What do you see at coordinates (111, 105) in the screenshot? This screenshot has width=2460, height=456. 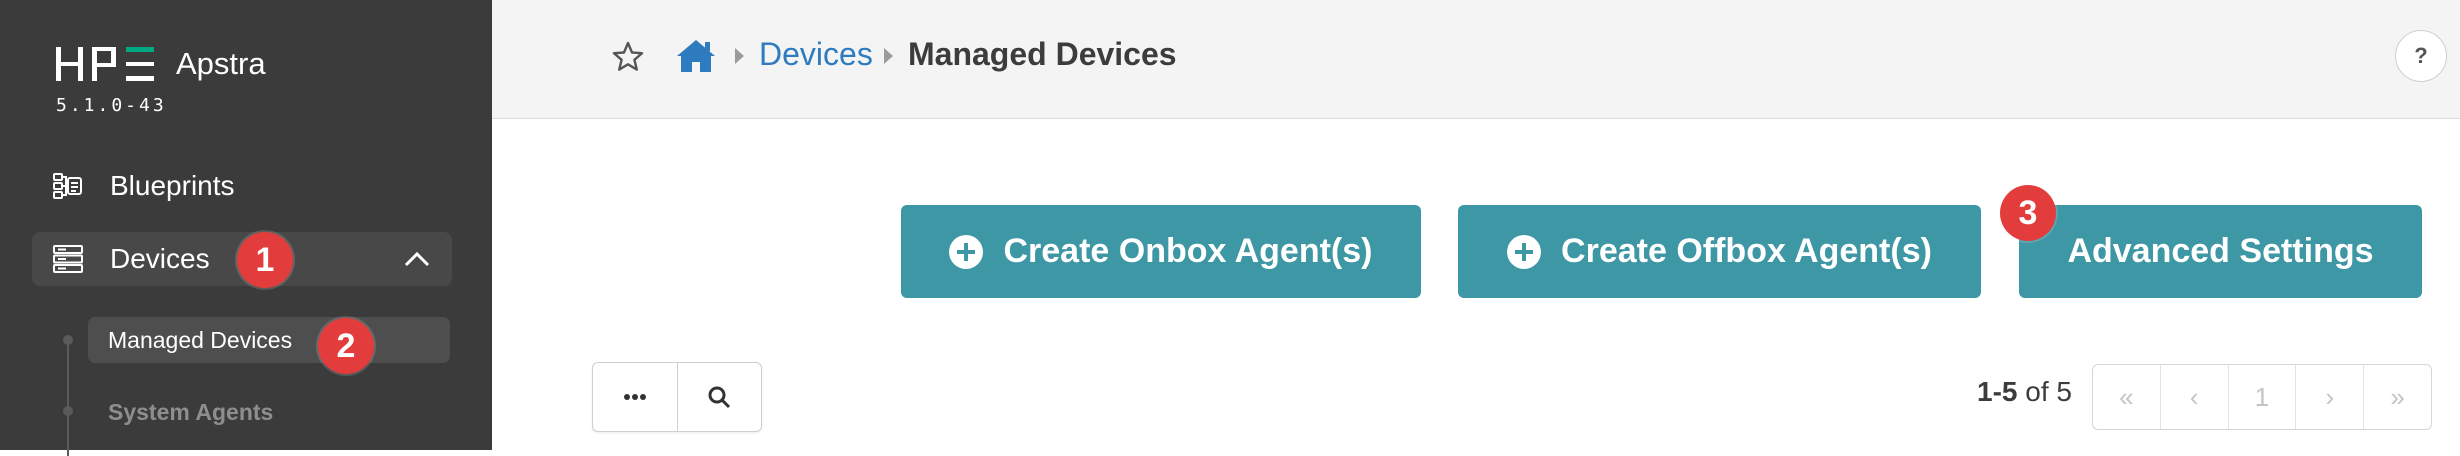 I see `version-label: 5.1.0-43` at bounding box center [111, 105].